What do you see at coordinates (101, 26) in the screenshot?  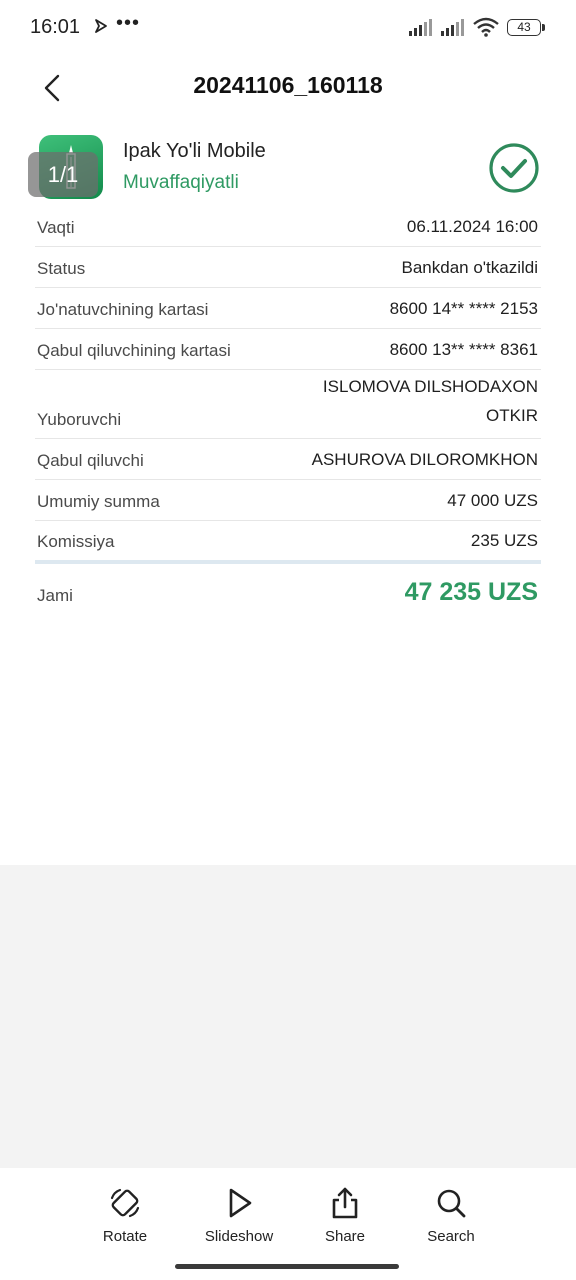 I see `navigation-icon` at bounding box center [101, 26].